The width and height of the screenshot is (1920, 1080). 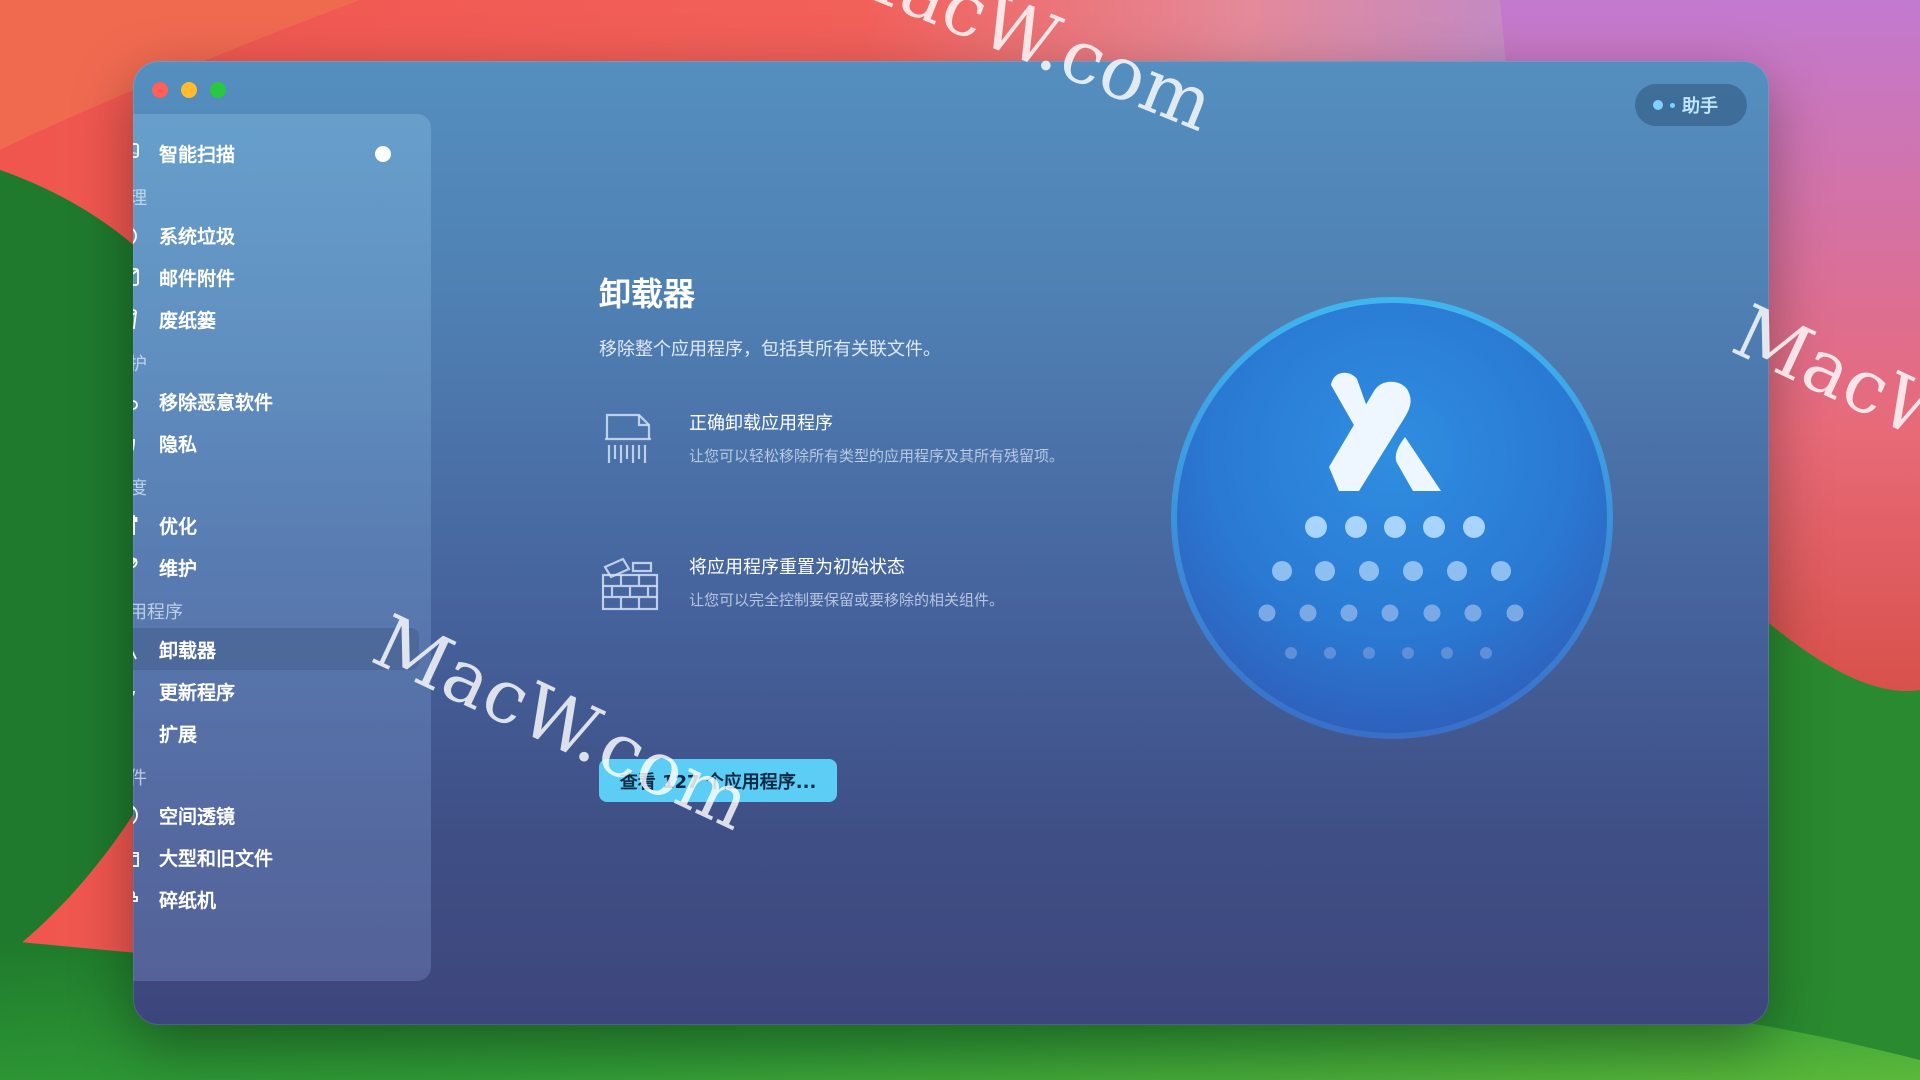 I want to click on maximize-button, so click(x=218, y=90).